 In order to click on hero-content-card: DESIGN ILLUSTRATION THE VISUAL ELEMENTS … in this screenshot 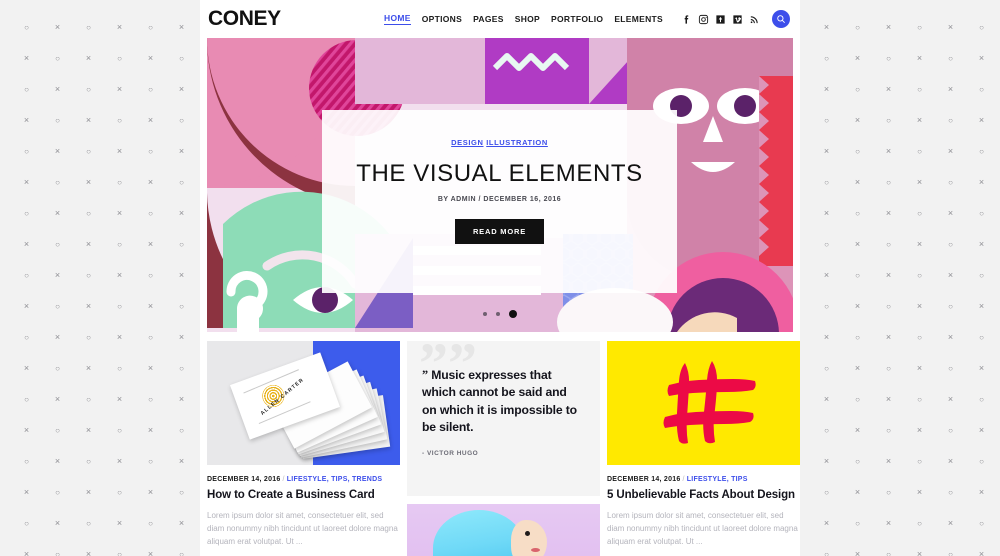, I will do `click(499, 201)`.